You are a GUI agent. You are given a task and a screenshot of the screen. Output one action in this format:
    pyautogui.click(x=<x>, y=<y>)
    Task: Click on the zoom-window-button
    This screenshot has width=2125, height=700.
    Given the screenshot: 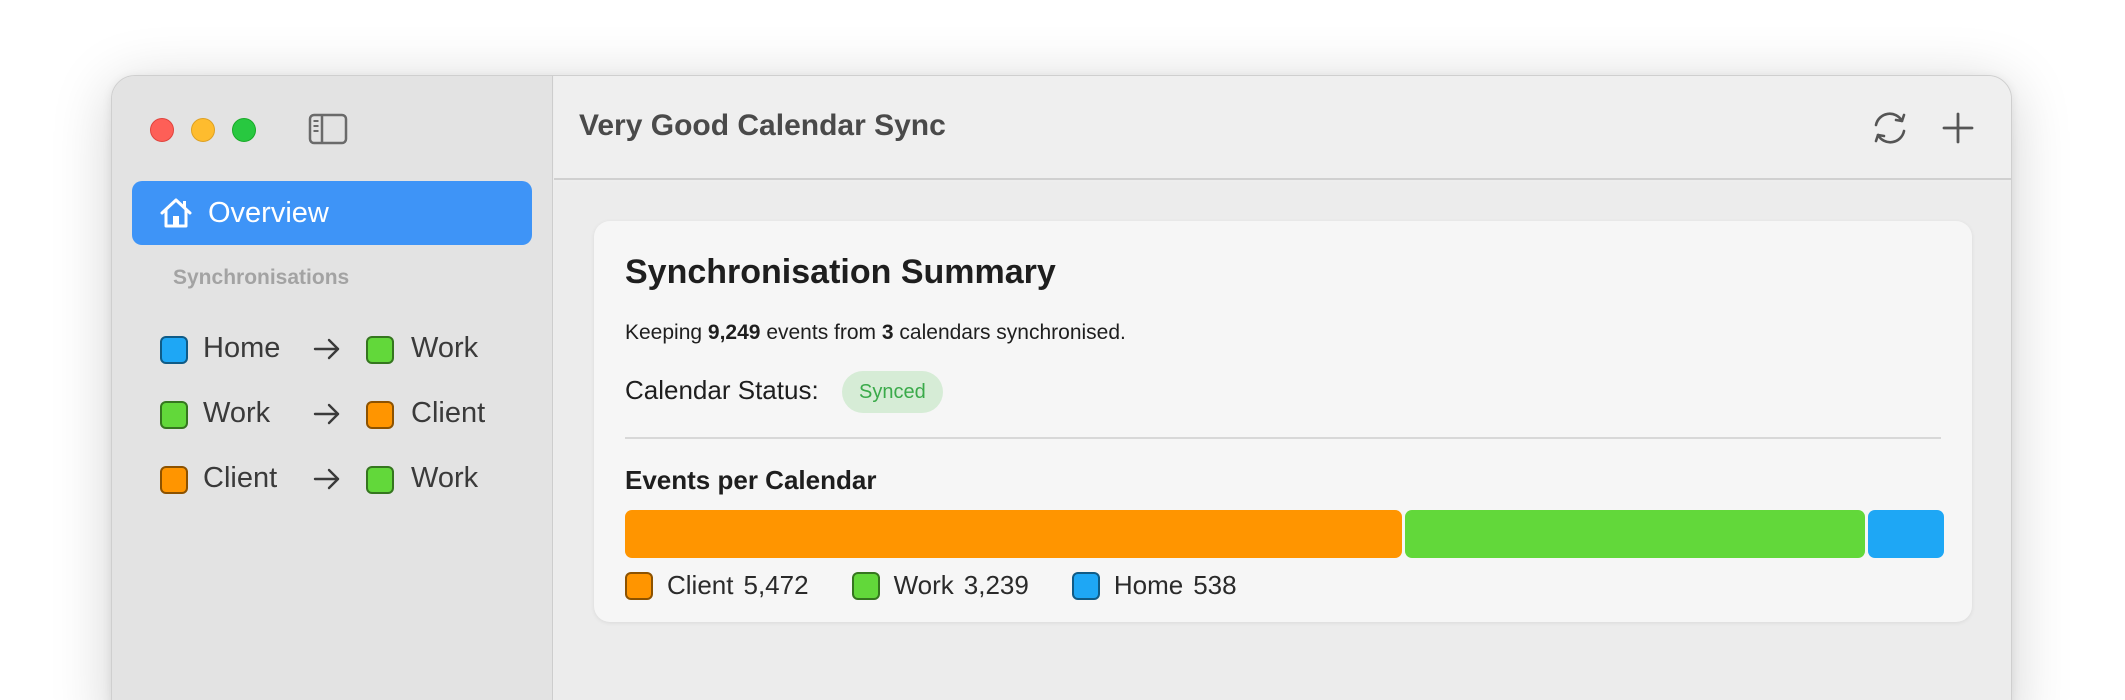 What is the action you would take?
    pyautogui.click(x=244, y=130)
    